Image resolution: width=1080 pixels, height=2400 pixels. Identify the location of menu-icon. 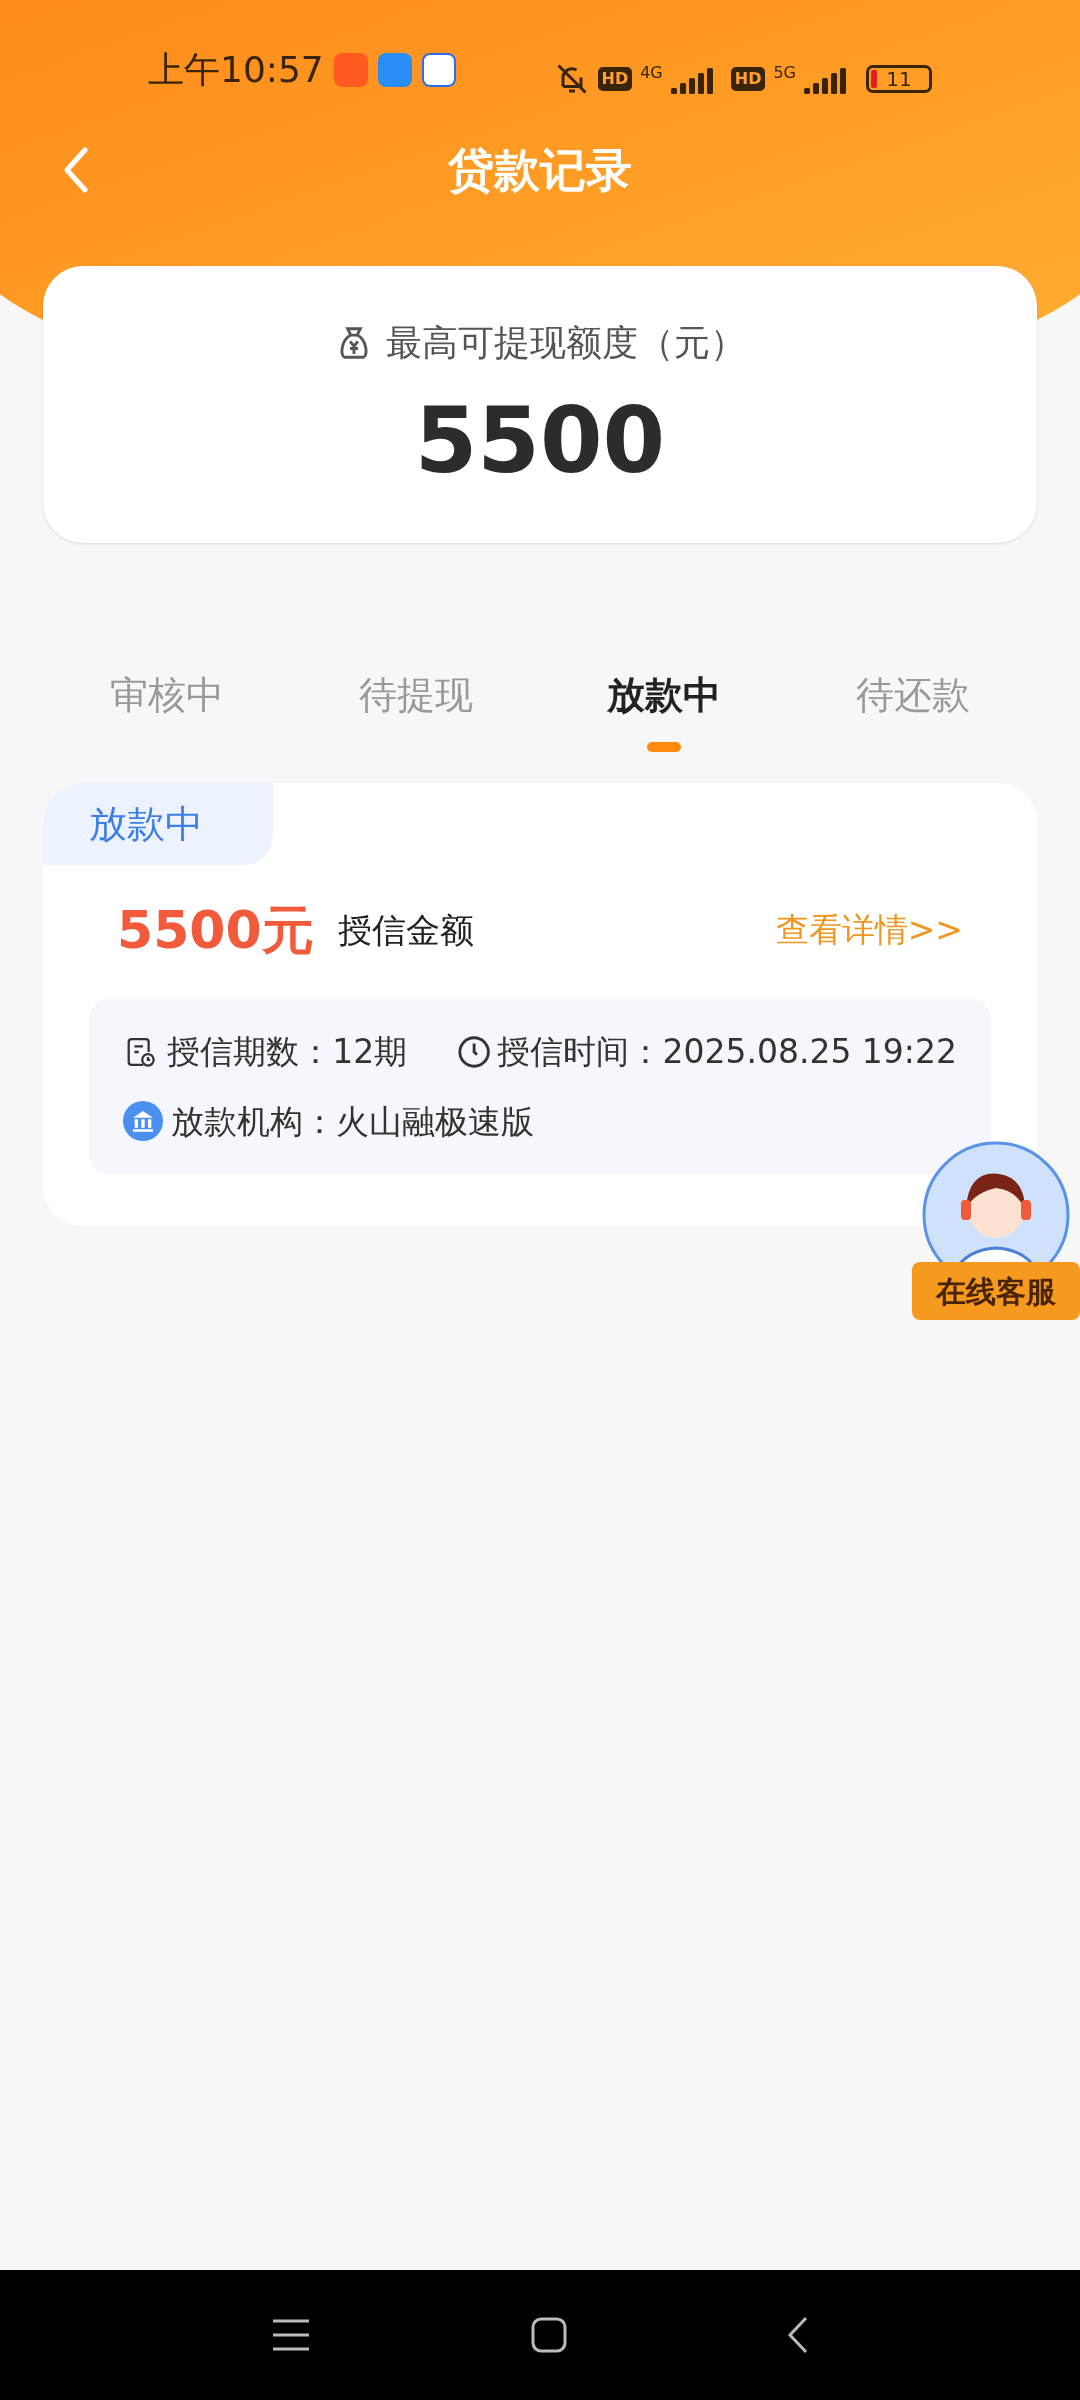
(291, 2335).